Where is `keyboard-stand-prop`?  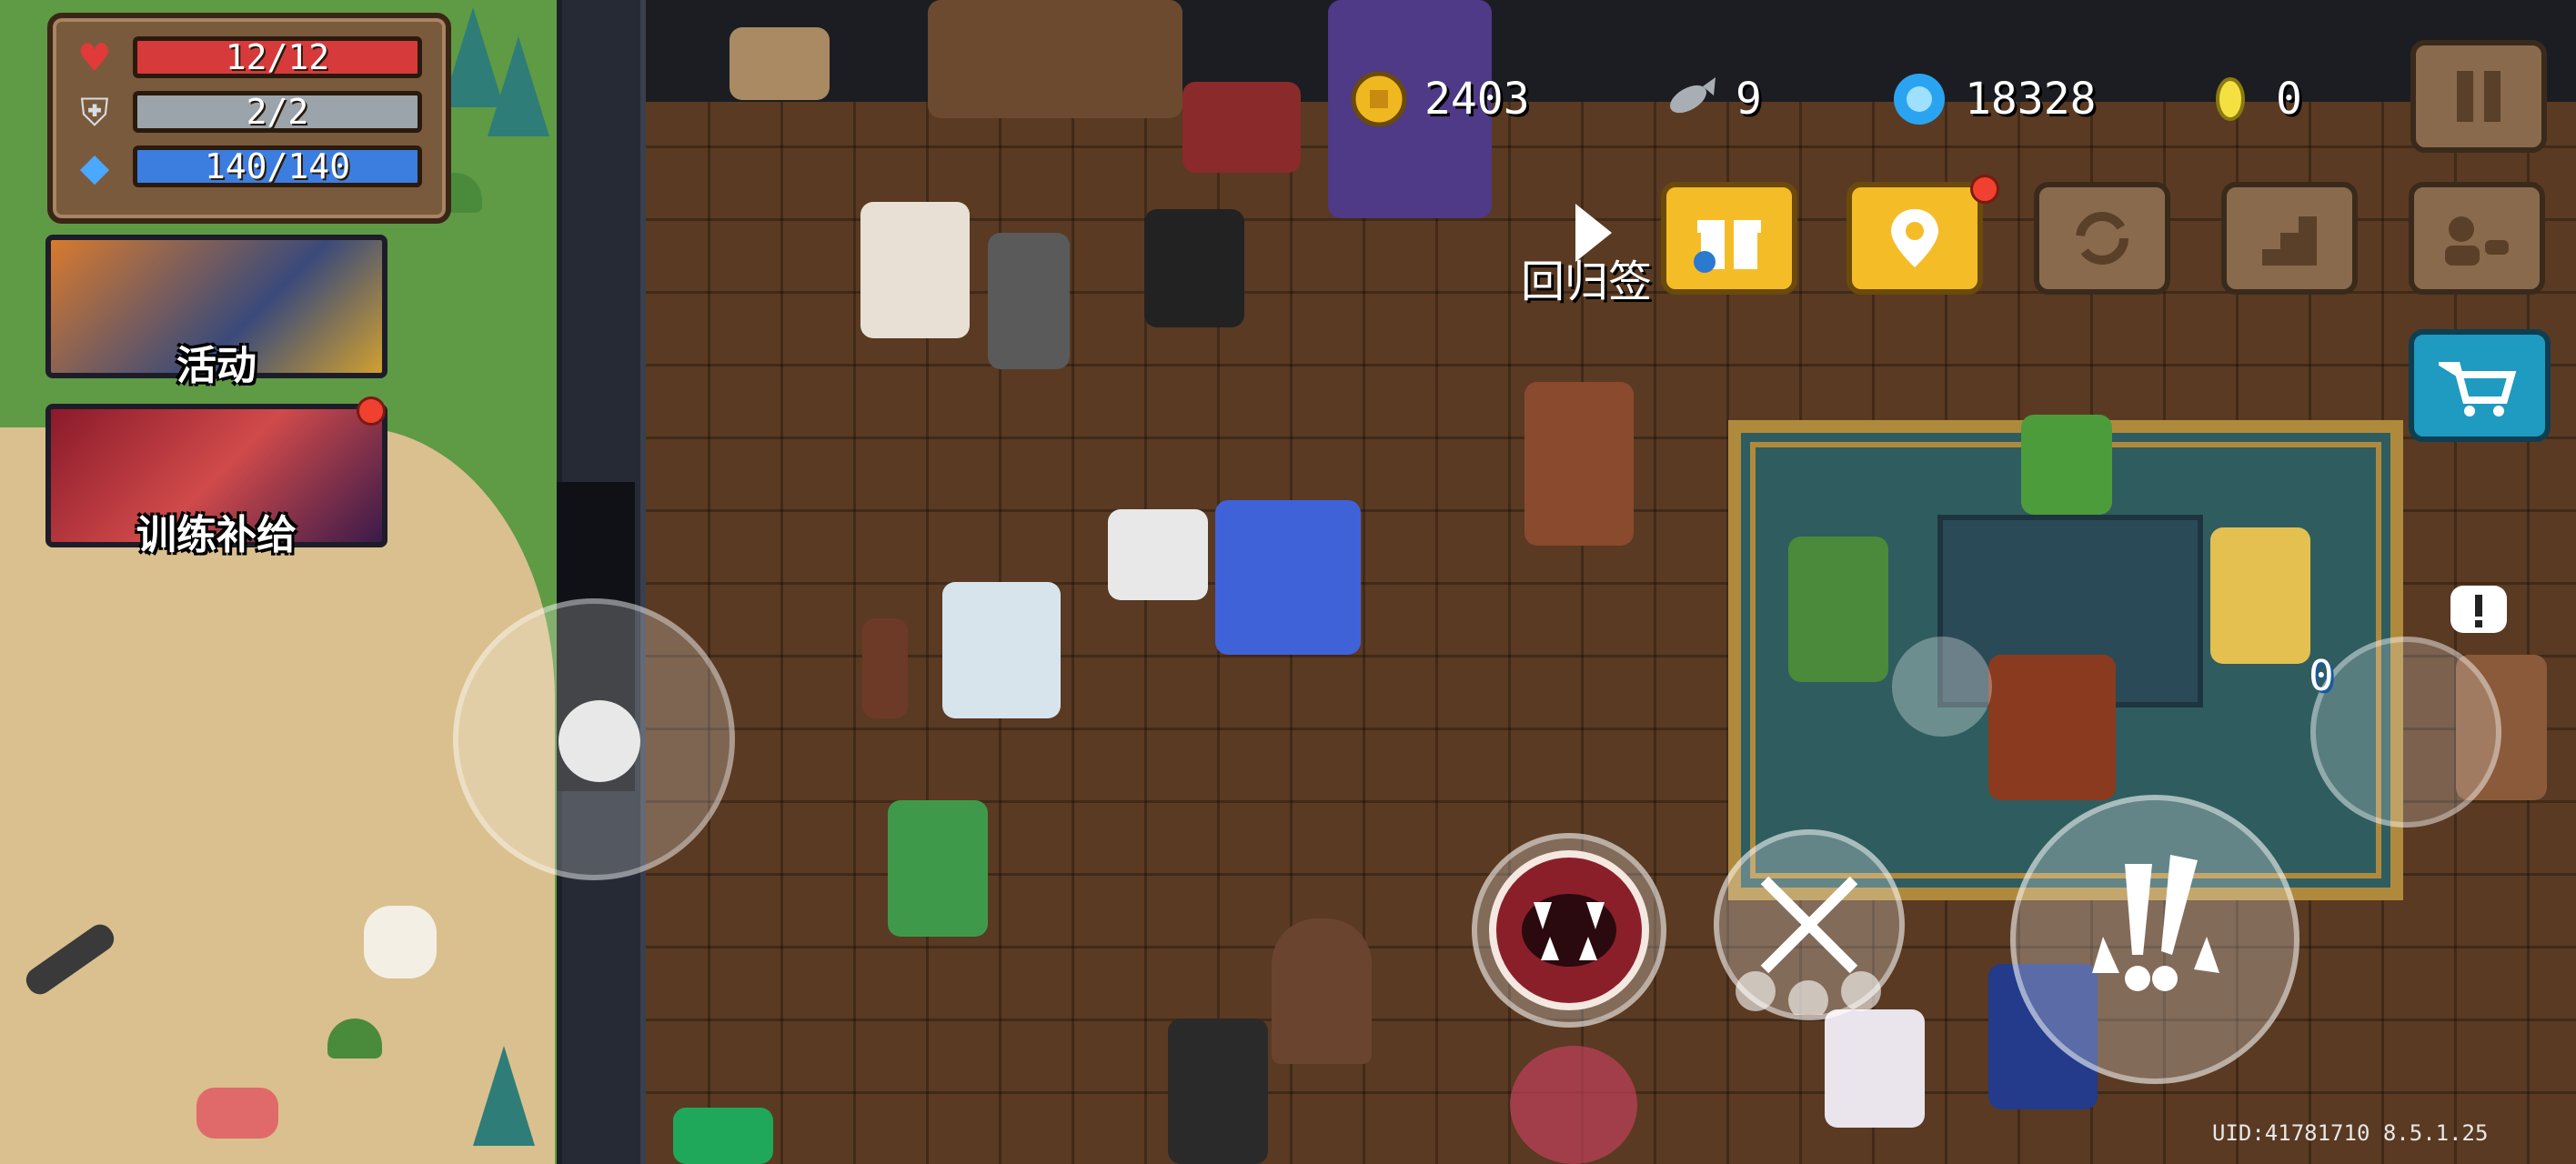
keyboard-stand-prop is located at coordinates (1029, 301).